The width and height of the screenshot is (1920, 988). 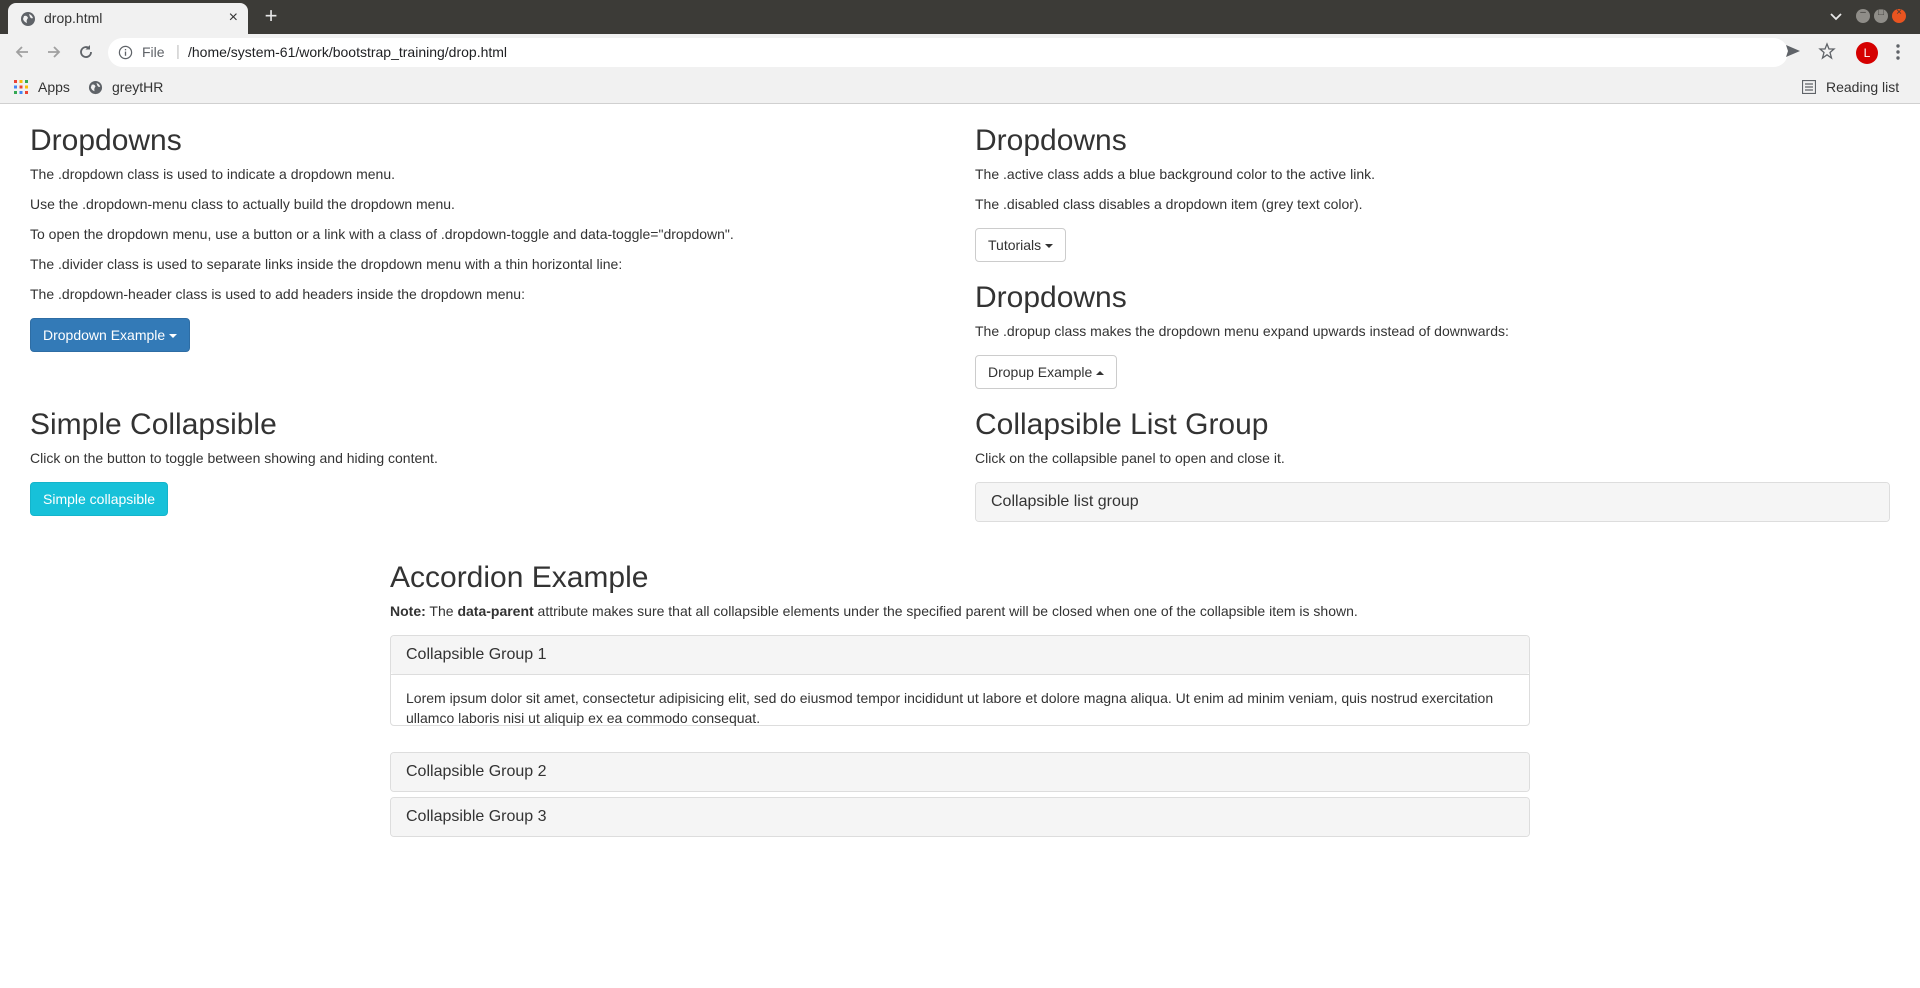 What do you see at coordinates (271, 16) in the screenshot?
I see `new-tab-button: +` at bounding box center [271, 16].